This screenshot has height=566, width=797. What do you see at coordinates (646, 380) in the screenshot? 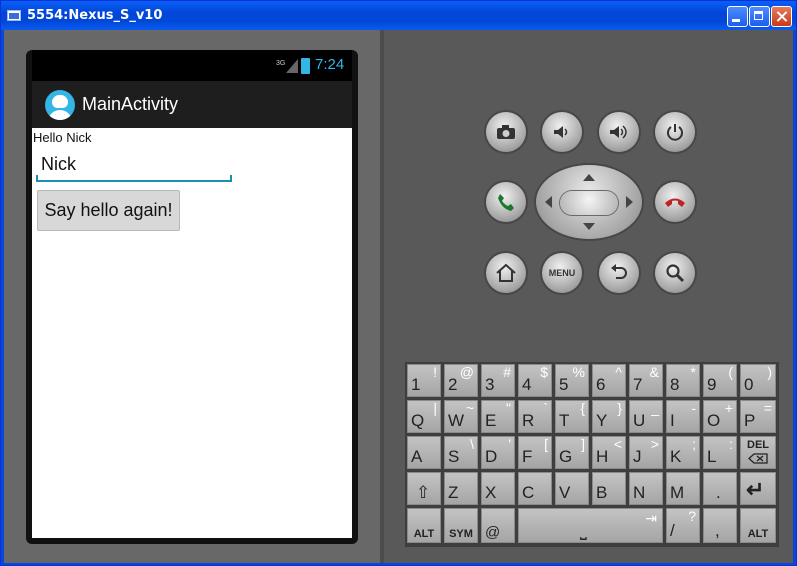
I see `key: 7 &` at bounding box center [646, 380].